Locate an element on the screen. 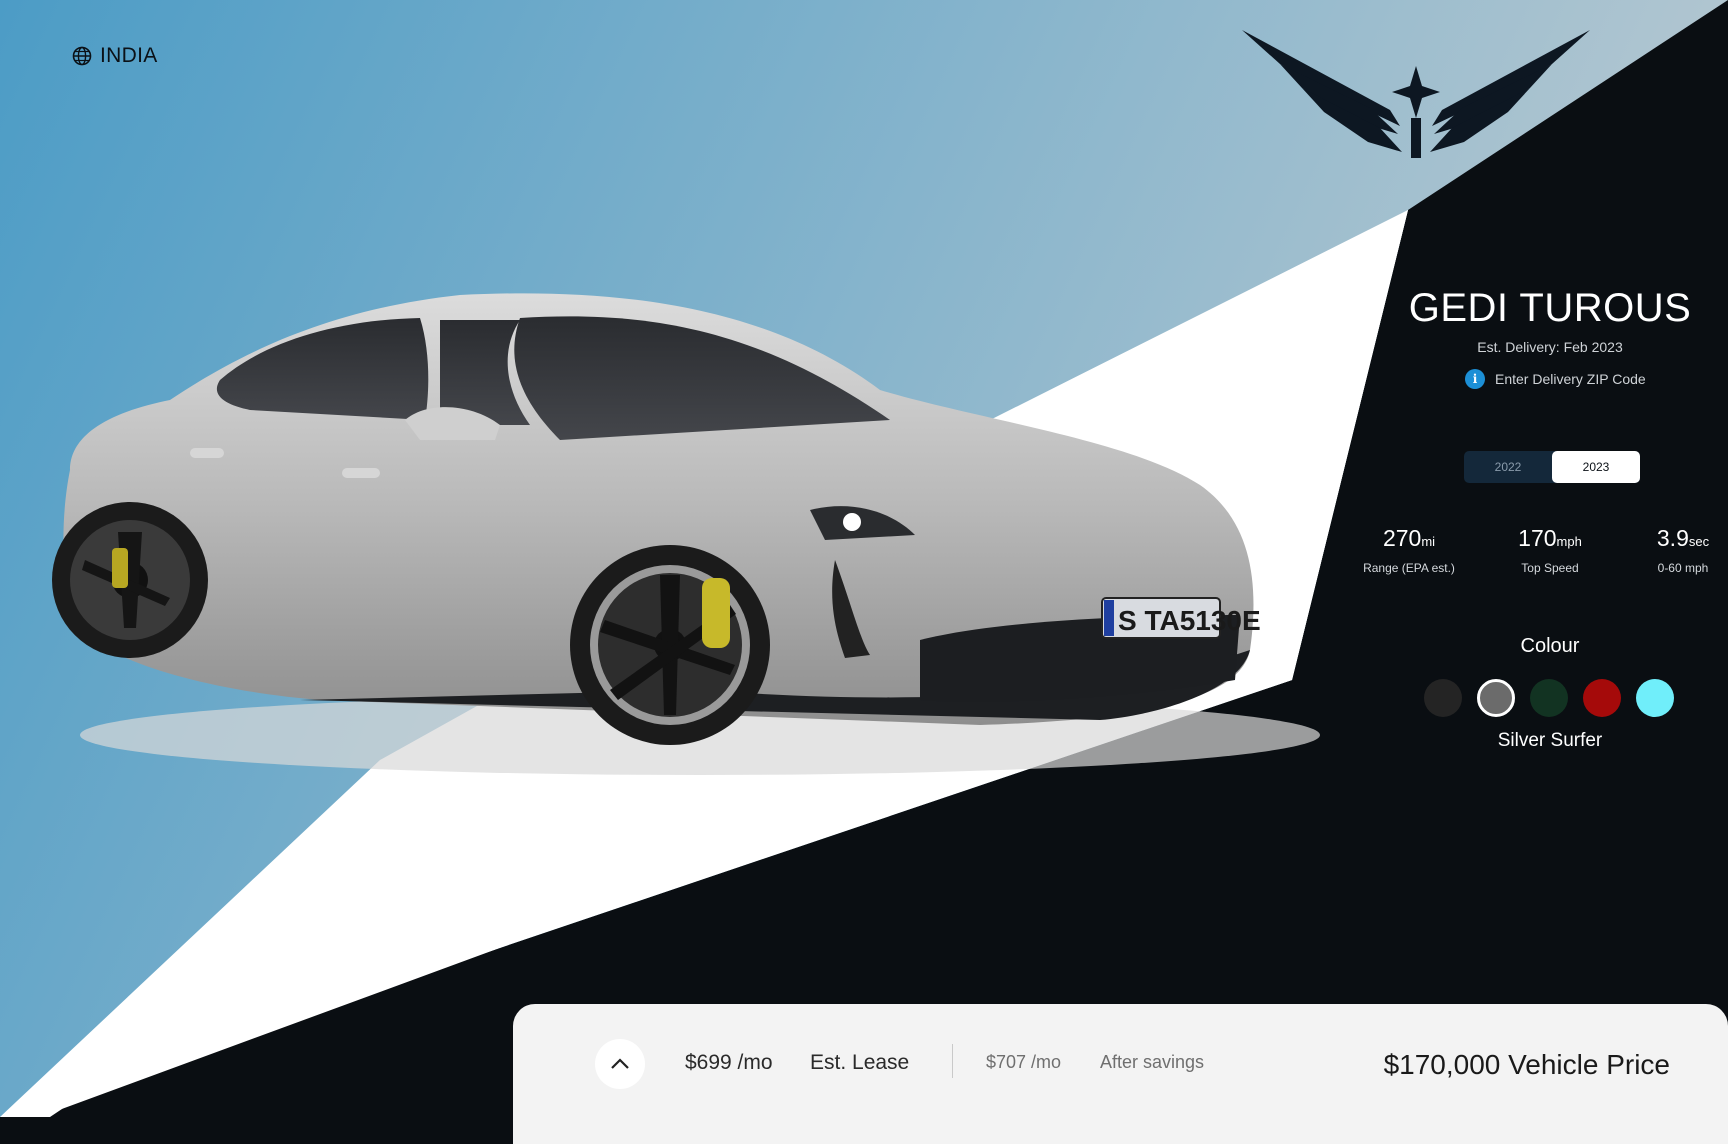  year-2022-button: 2022 is located at coordinates (1508, 467).